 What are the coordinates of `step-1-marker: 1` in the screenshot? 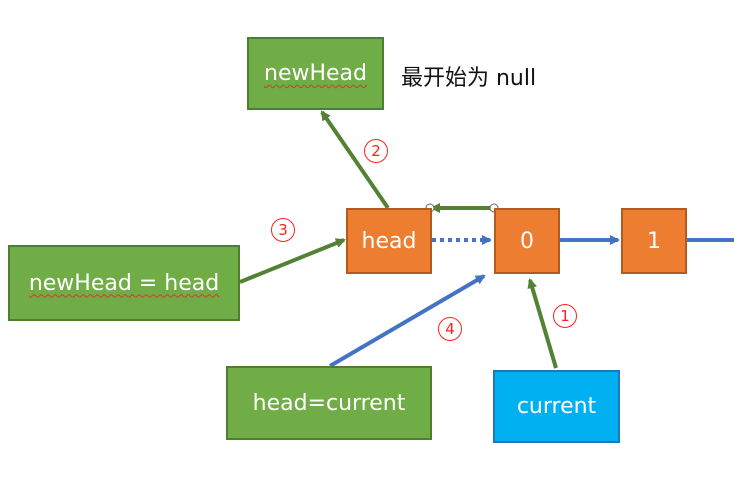 It's located at (565, 316).